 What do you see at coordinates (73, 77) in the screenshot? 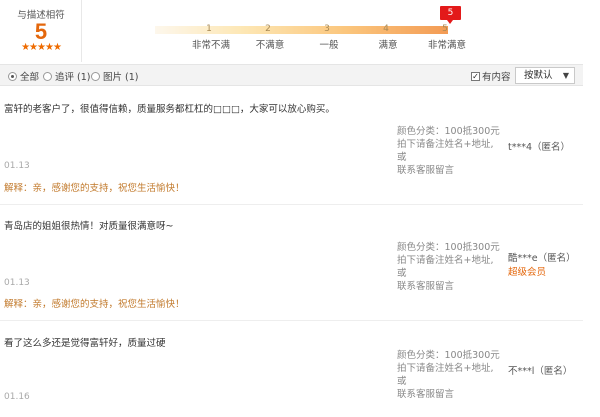
I see `filter-append-label: 追评 (1)` at bounding box center [73, 77].